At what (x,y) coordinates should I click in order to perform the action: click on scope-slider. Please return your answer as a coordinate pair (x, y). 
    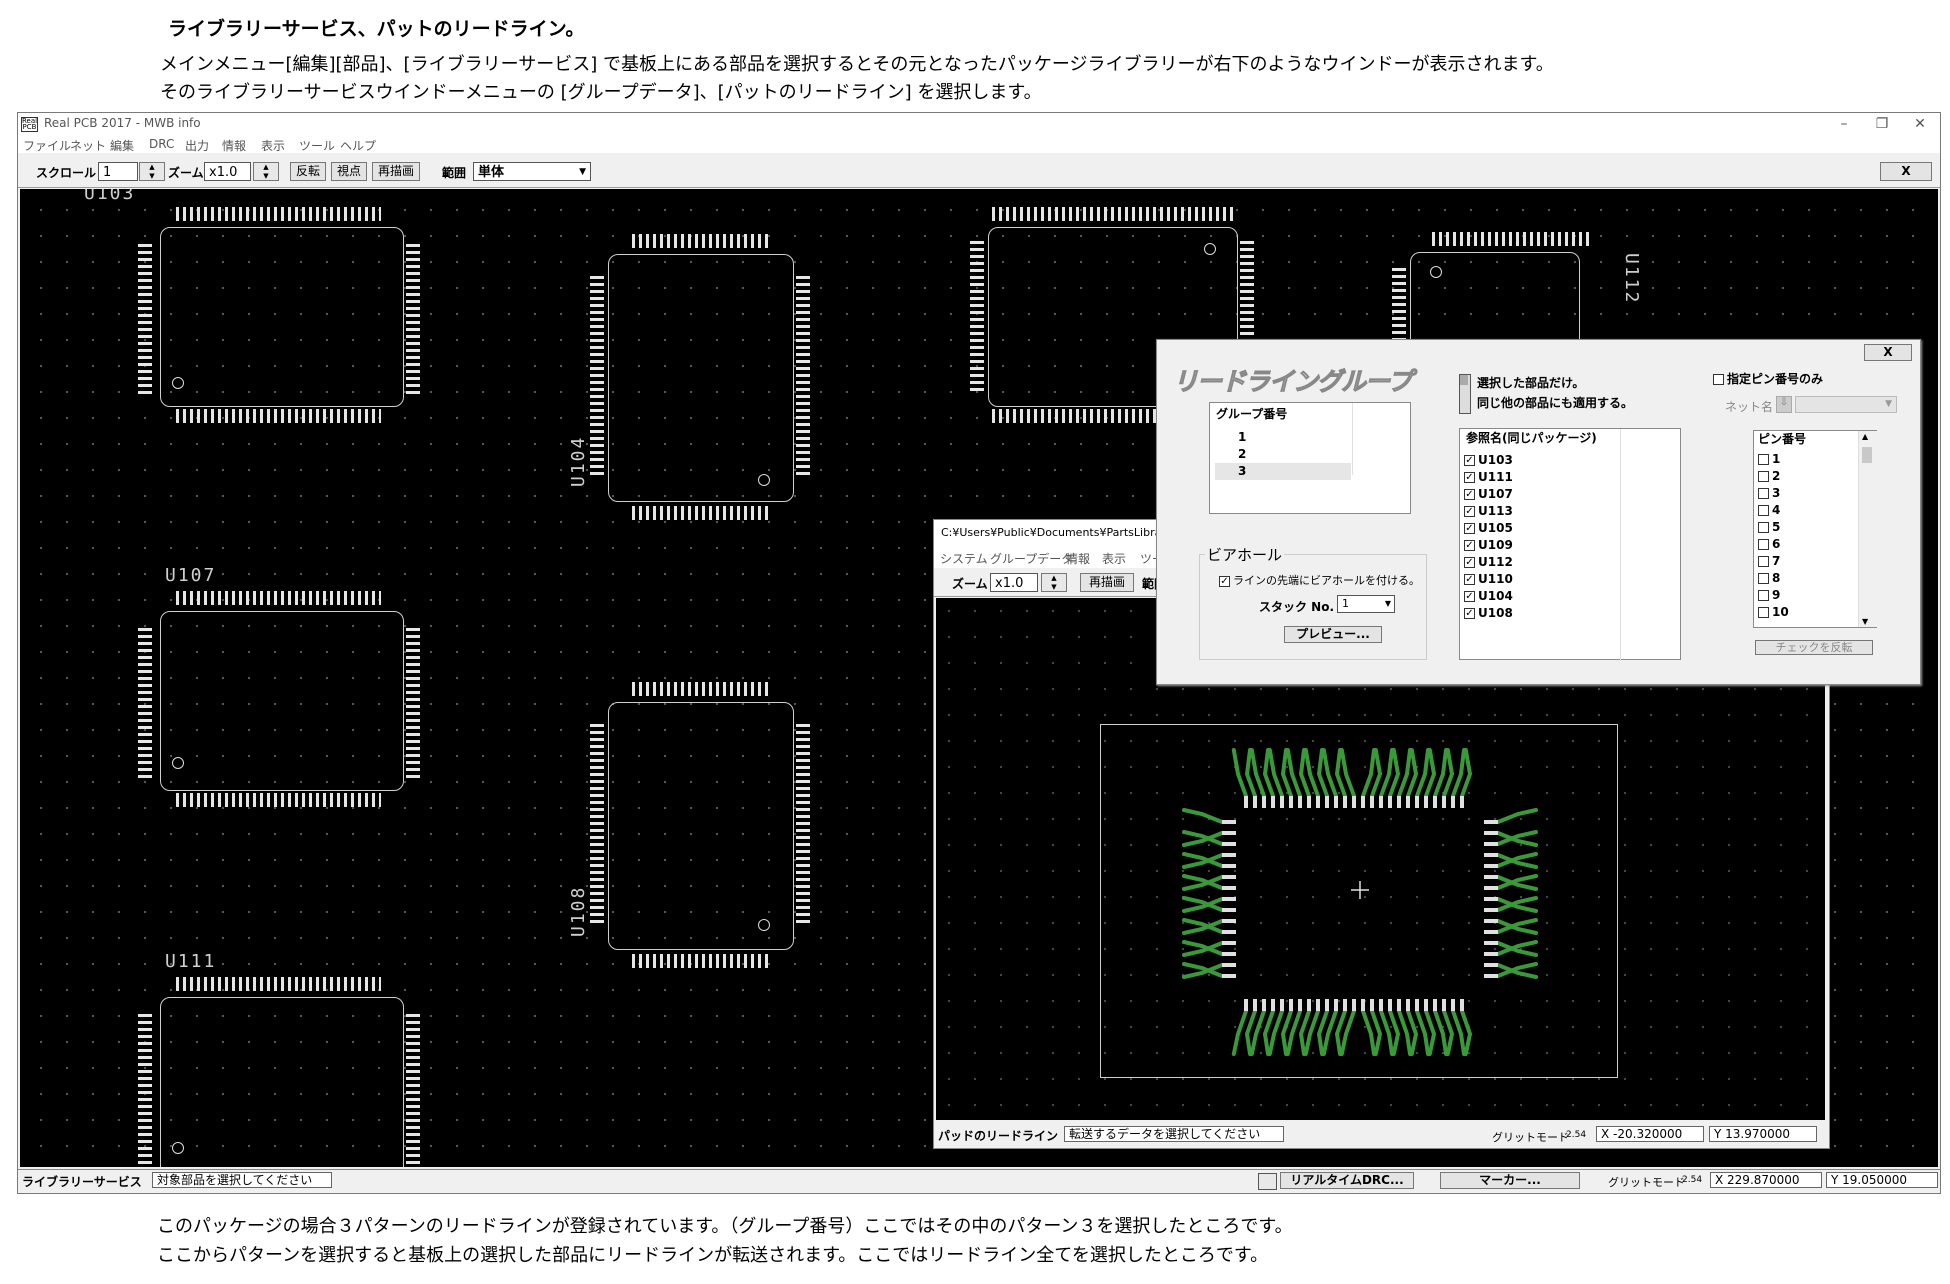
    Looking at the image, I should click on (1465, 394).